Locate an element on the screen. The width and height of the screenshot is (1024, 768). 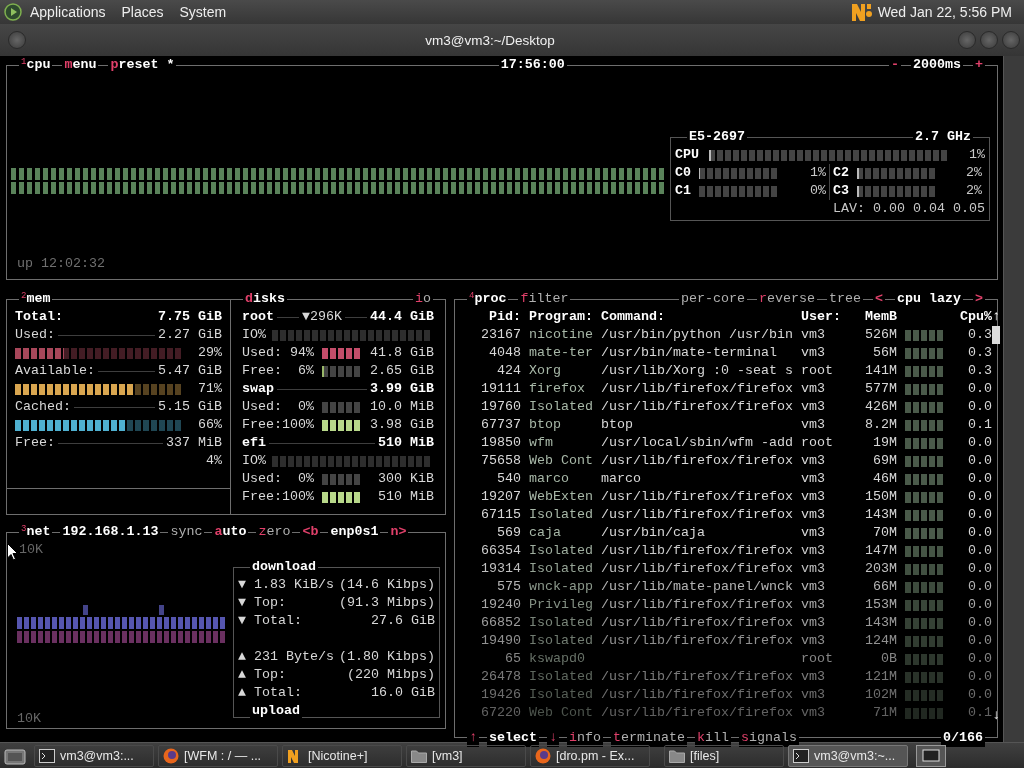
minimize-button is located at coordinates (967, 40).